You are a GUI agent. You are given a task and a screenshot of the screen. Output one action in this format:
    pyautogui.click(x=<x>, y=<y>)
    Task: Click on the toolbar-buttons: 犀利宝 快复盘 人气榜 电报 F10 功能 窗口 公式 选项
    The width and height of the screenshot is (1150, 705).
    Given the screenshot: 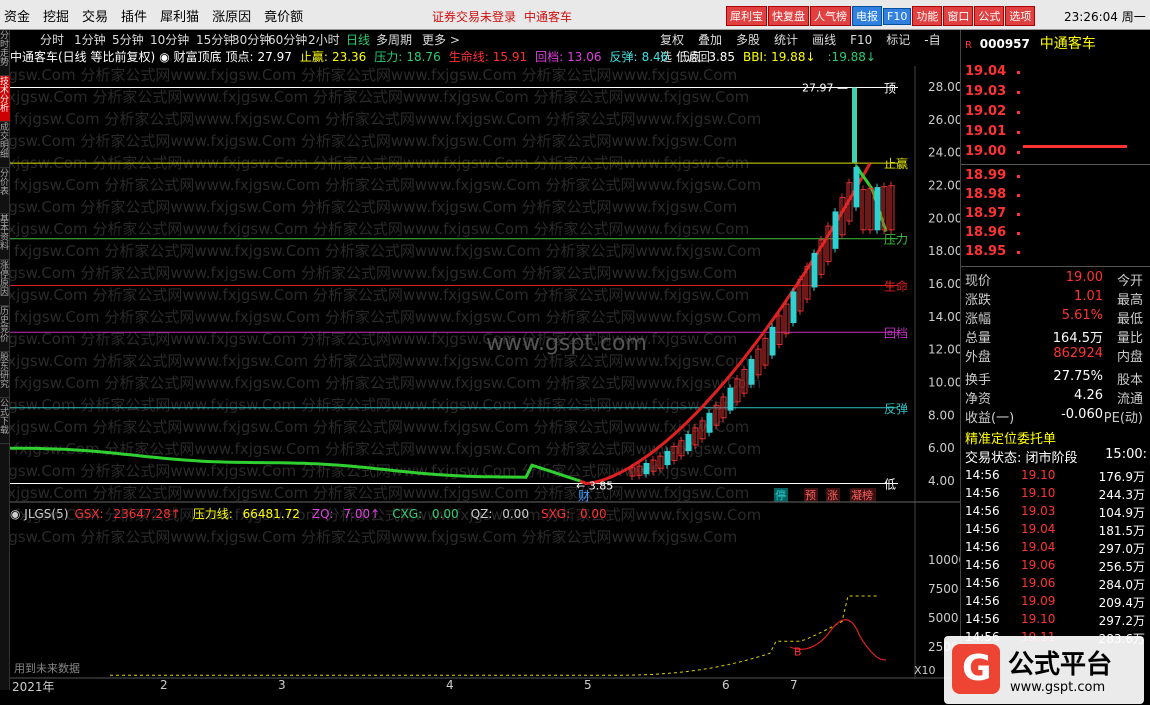 What is the action you would take?
    pyautogui.click(x=881, y=16)
    